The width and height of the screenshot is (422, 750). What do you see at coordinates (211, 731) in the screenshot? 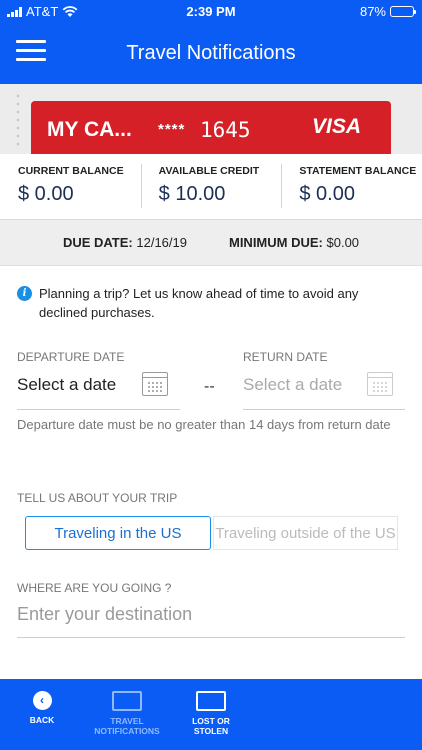
I see `nav-lost-label-2: STOLEN` at bounding box center [211, 731].